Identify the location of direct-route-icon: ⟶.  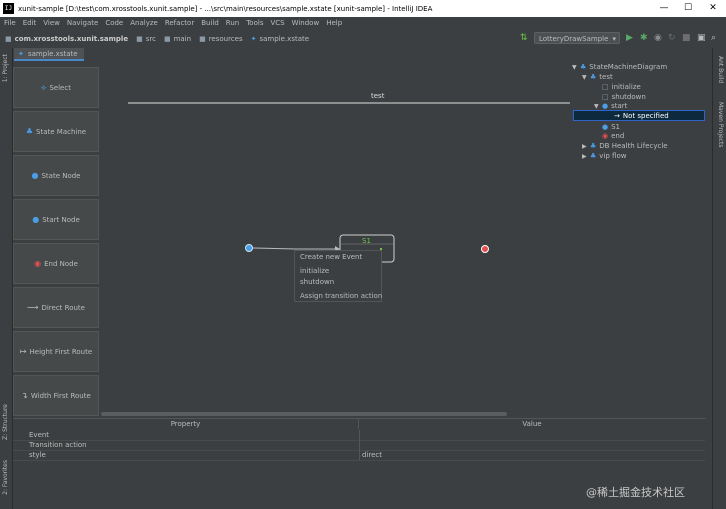
(33, 307).